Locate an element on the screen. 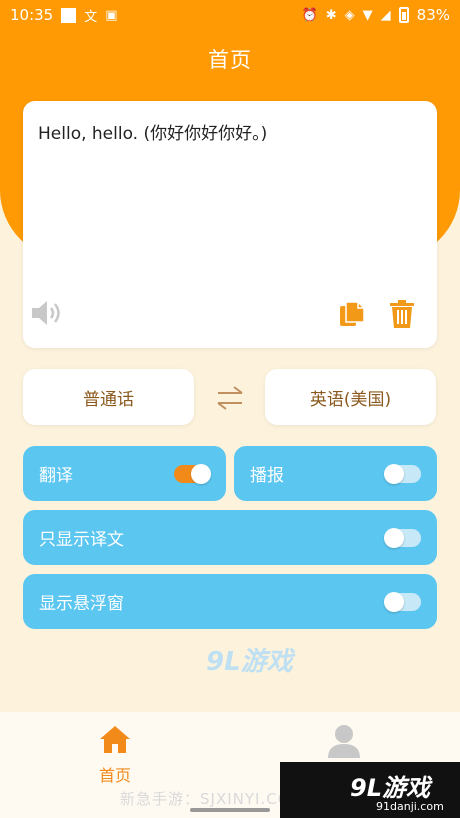 The image size is (460, 818). page-title: 首页 is located at coordinates (230, 60).